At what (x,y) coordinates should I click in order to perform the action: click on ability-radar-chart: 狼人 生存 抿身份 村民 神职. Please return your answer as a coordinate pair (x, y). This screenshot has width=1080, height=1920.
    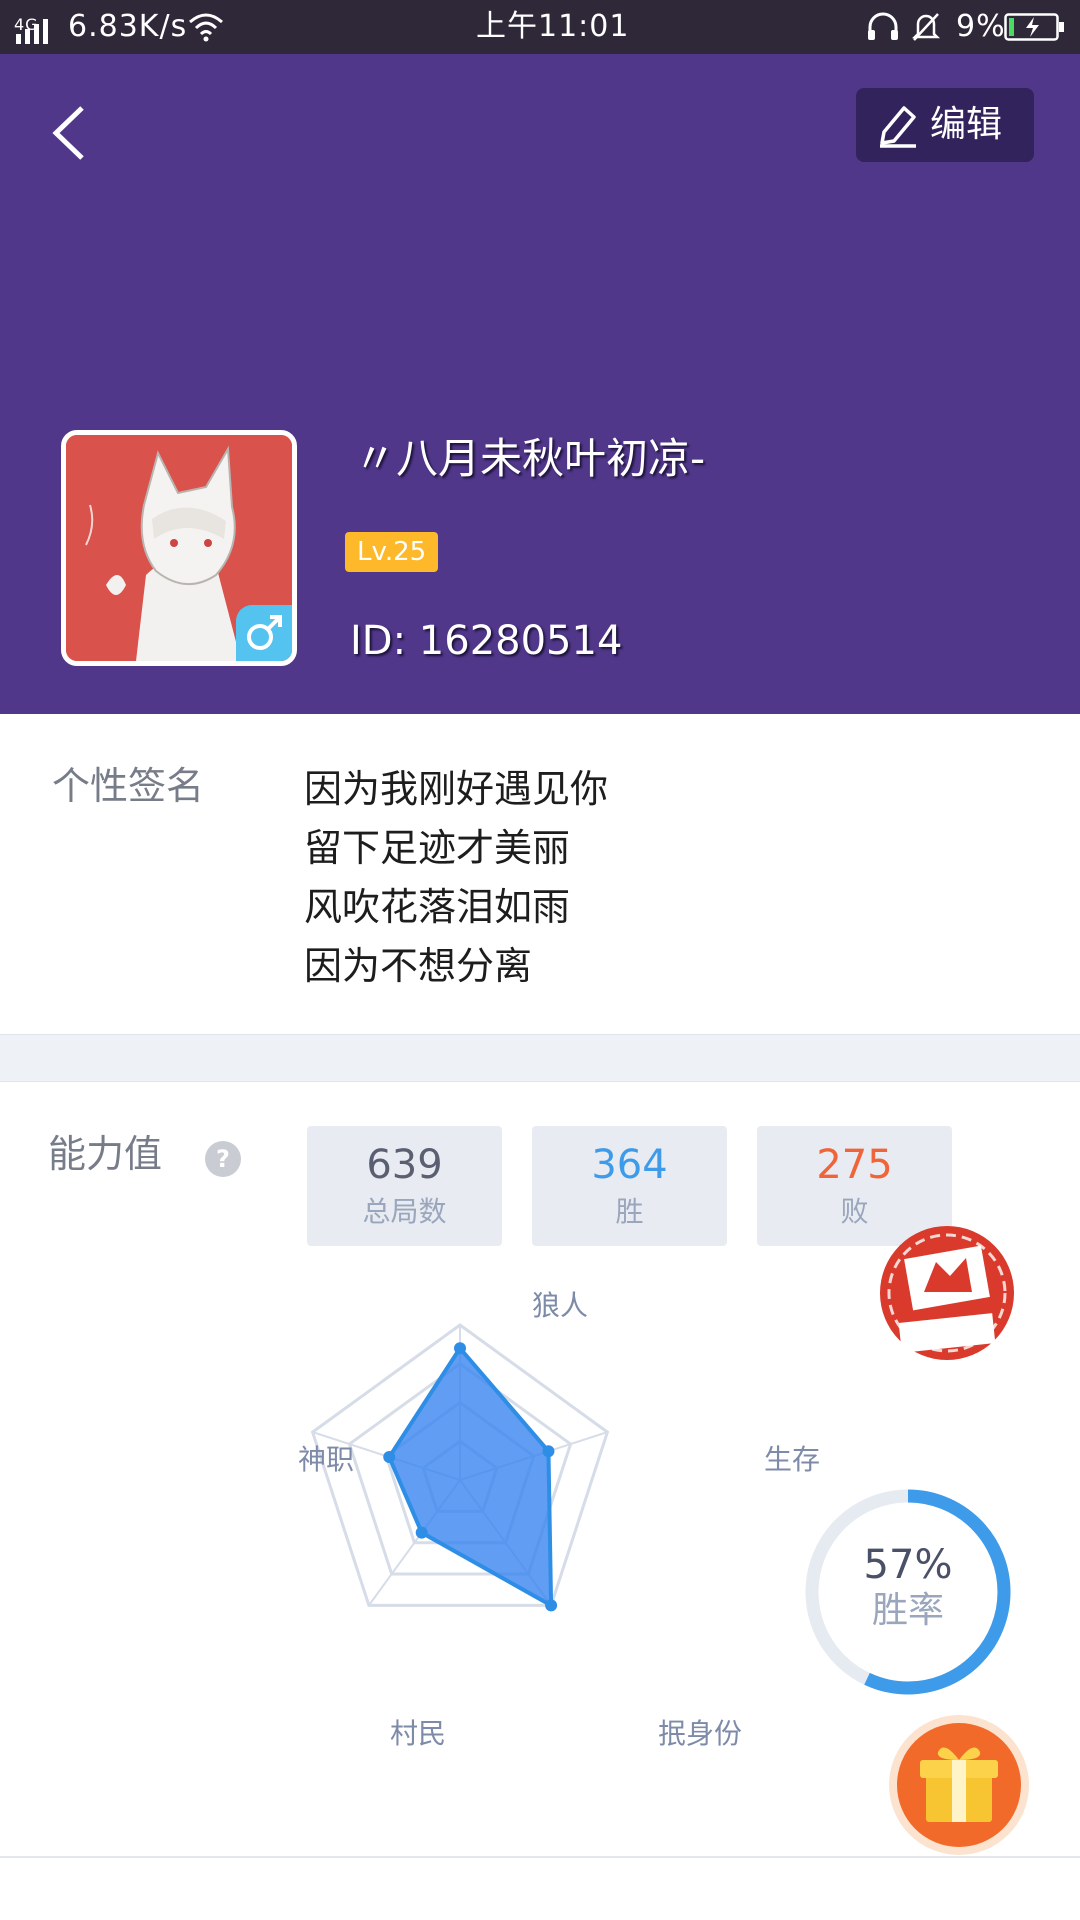
    Looking at the image, I should click on (550, 1520).